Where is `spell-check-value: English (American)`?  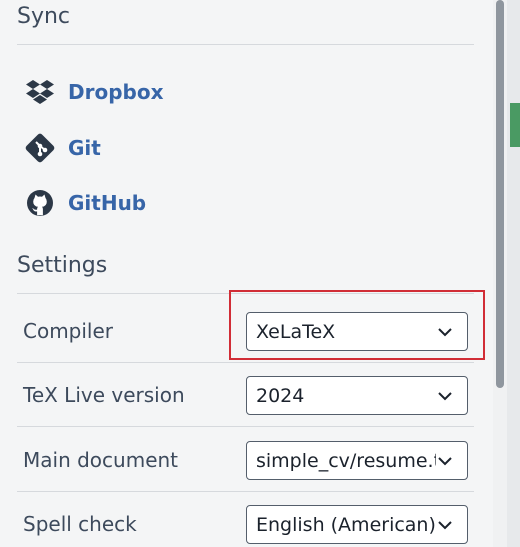 spell-check-value: English (American) is located at coordinates (346, 524).